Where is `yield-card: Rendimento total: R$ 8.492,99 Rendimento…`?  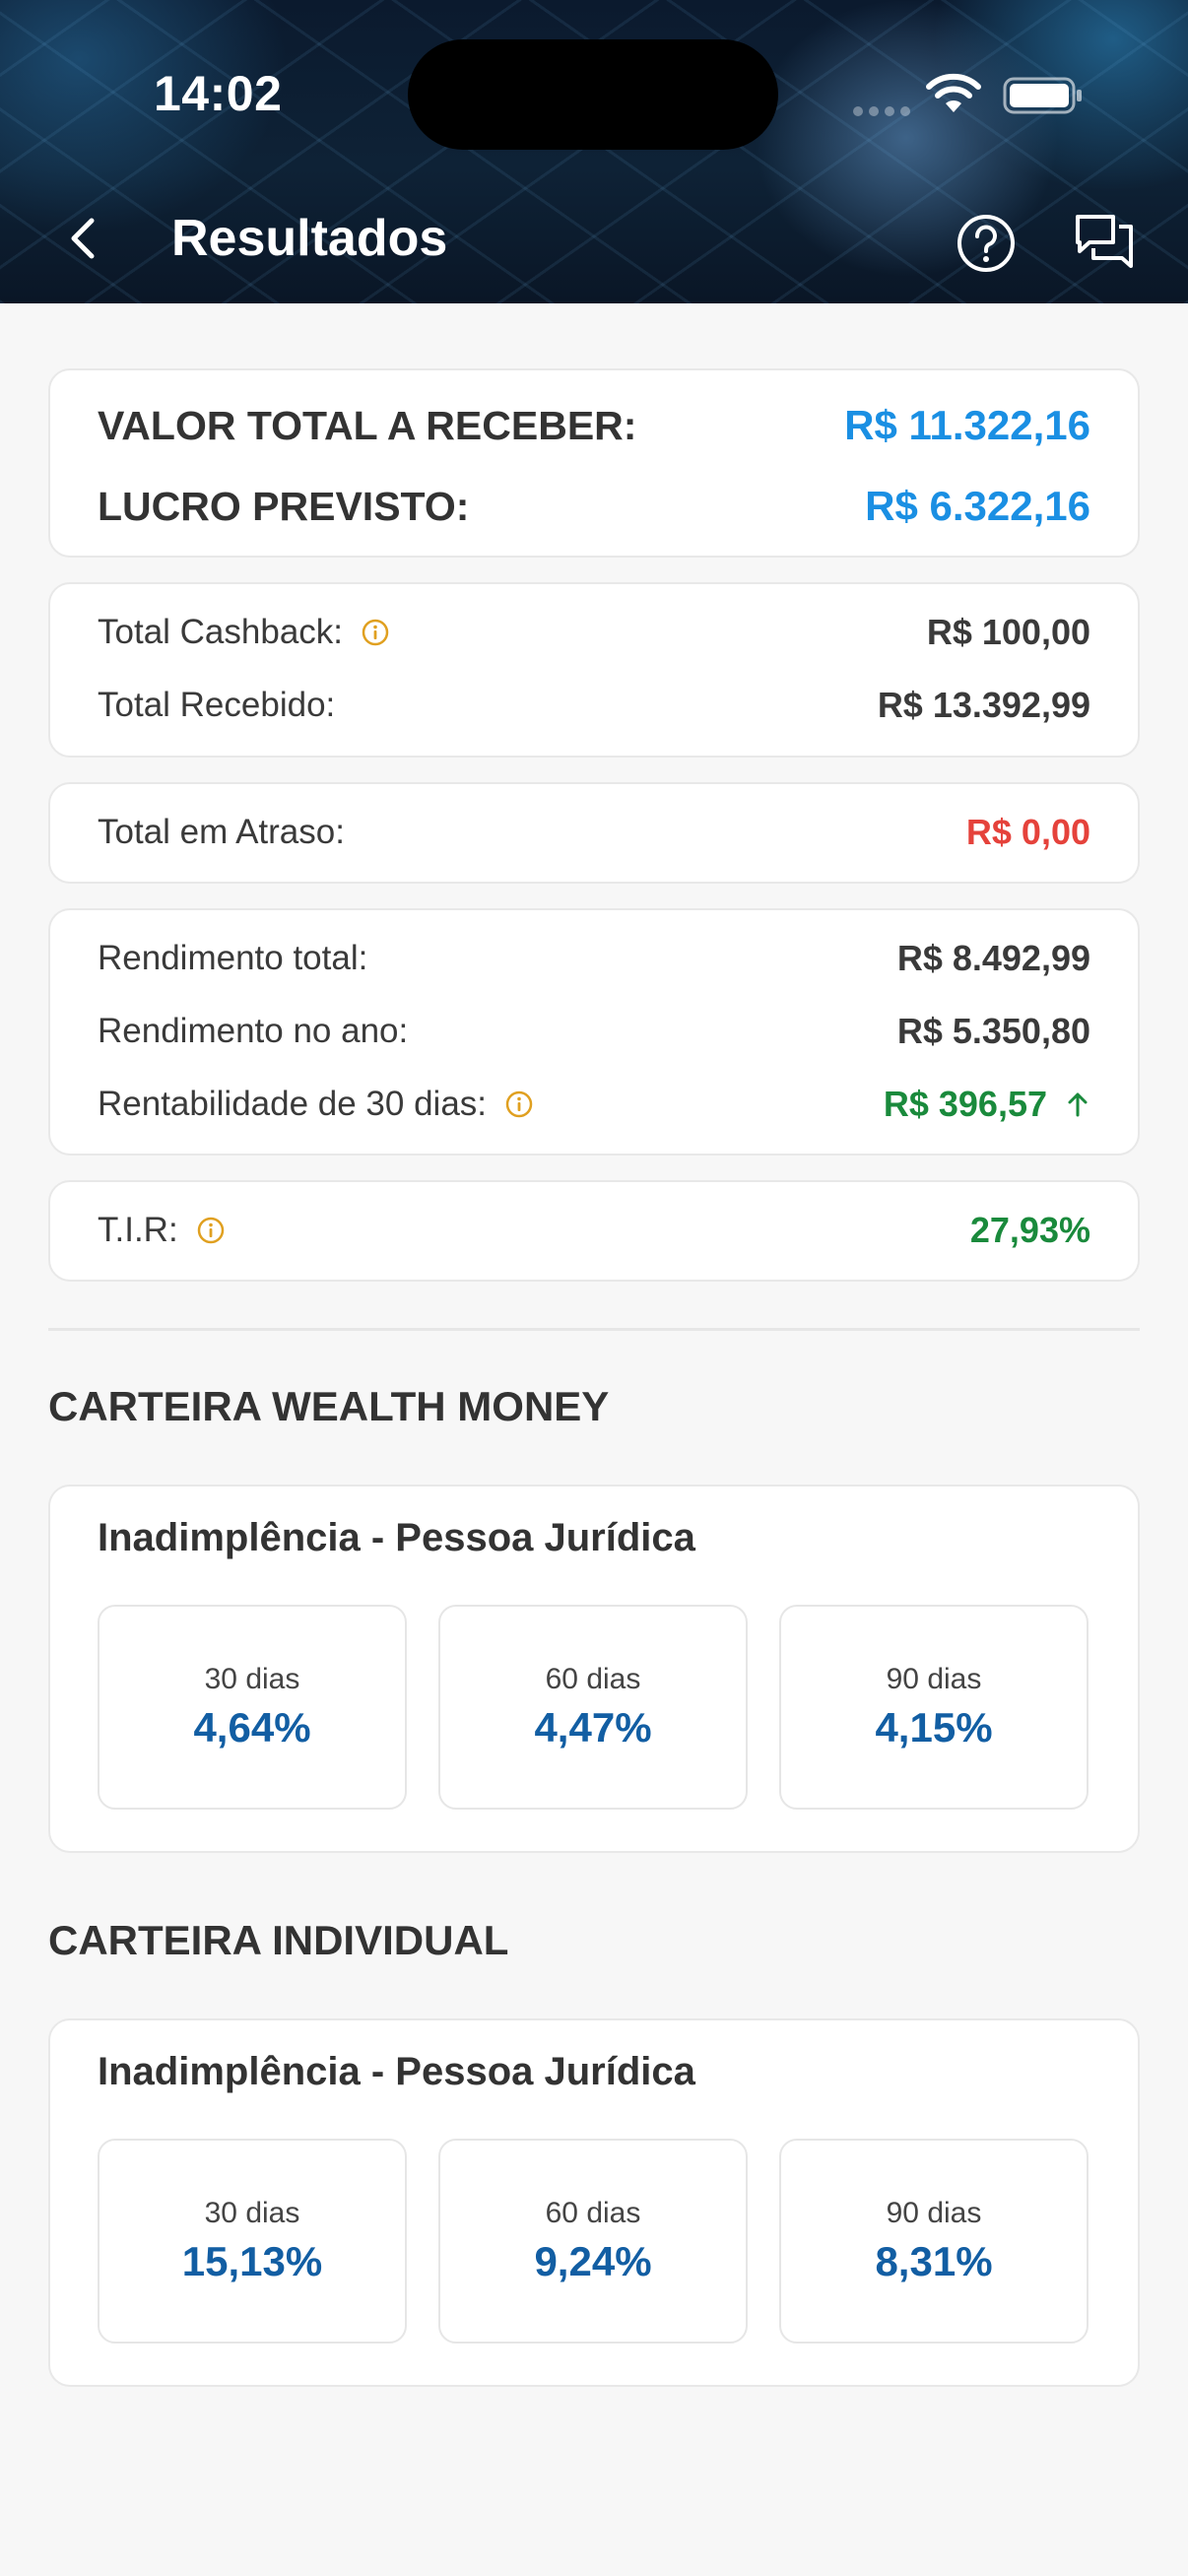
yield-card: Rendimento total: R$ 8.492,99 Rendimento… is located at coordinates (594, 1032).